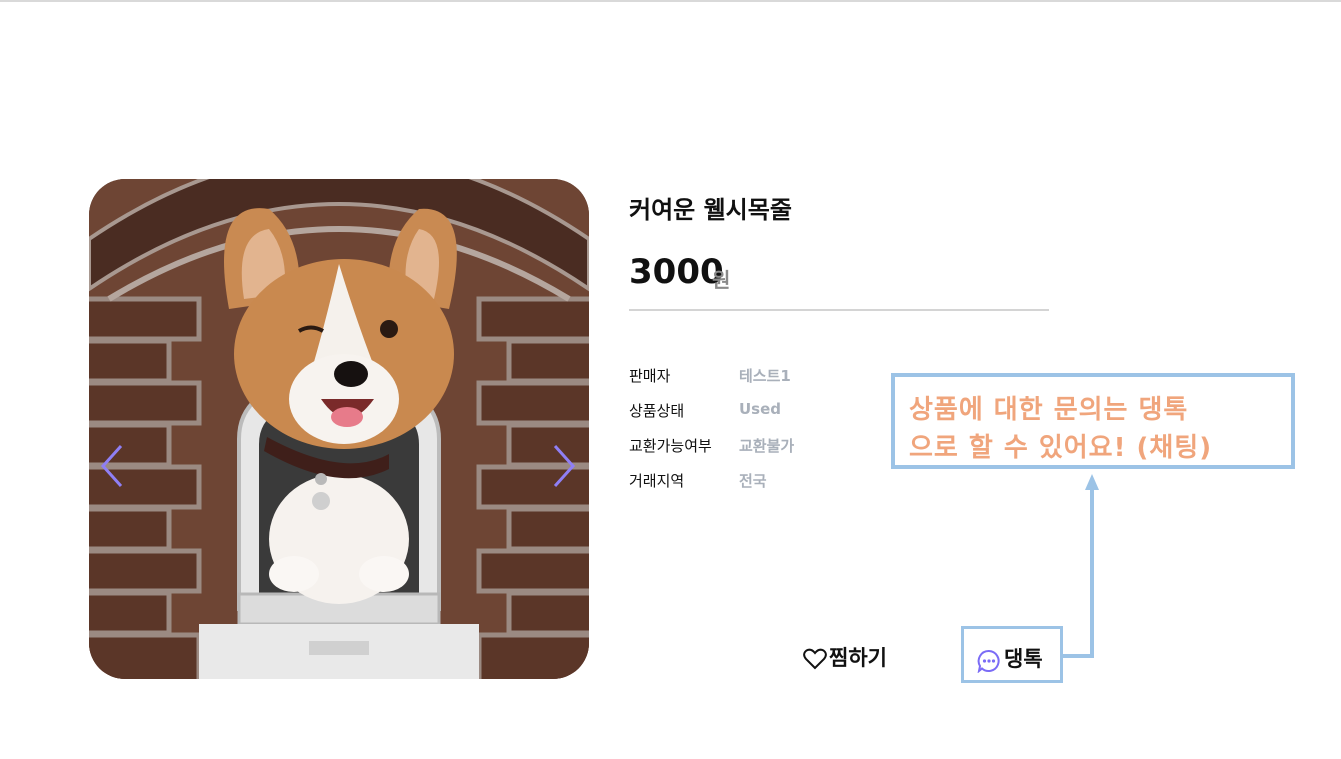  What do you see at coordinates (1061, 448) in the screenshot?
I see `annotation-line-2: 으로 할 수 있어요! (채팅)` at bounding box center [1061, 448].